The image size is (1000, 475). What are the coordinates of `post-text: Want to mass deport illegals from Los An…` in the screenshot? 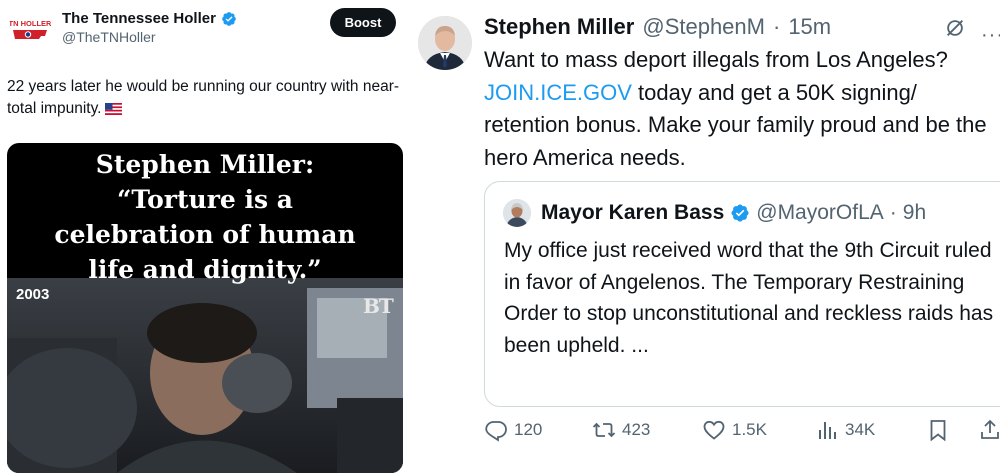 It's located at (739, 109).